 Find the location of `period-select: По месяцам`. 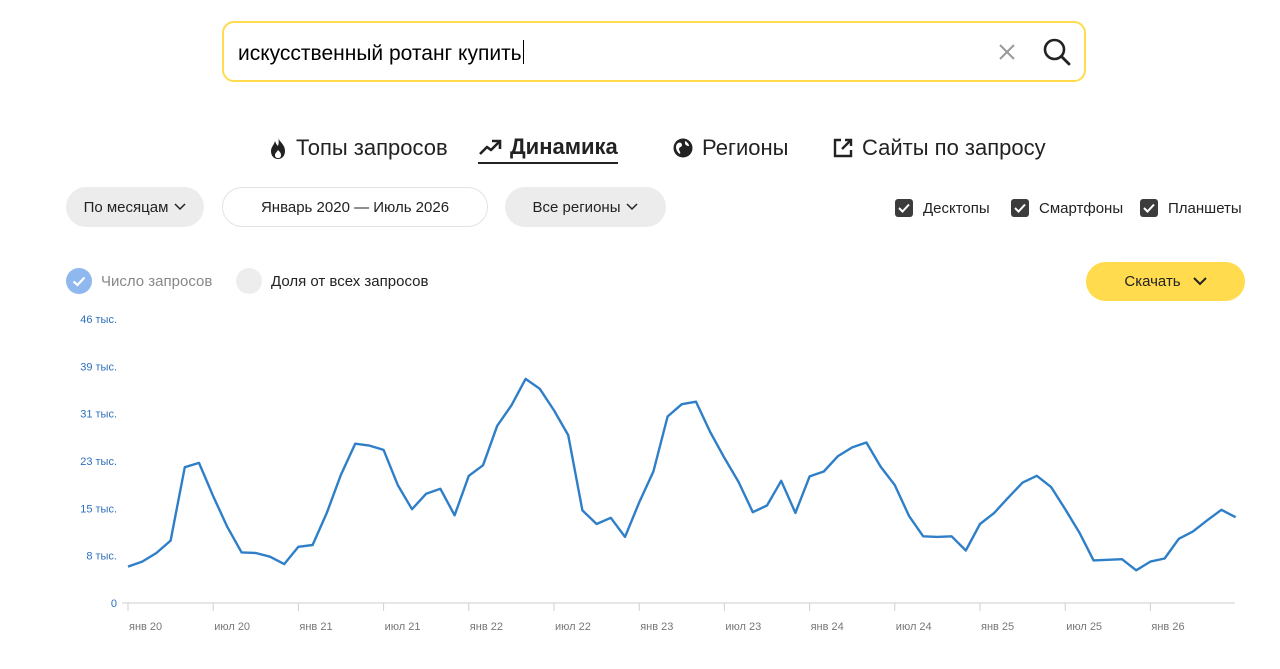

period-select: По месяцам is located at coordinates (135, 207).